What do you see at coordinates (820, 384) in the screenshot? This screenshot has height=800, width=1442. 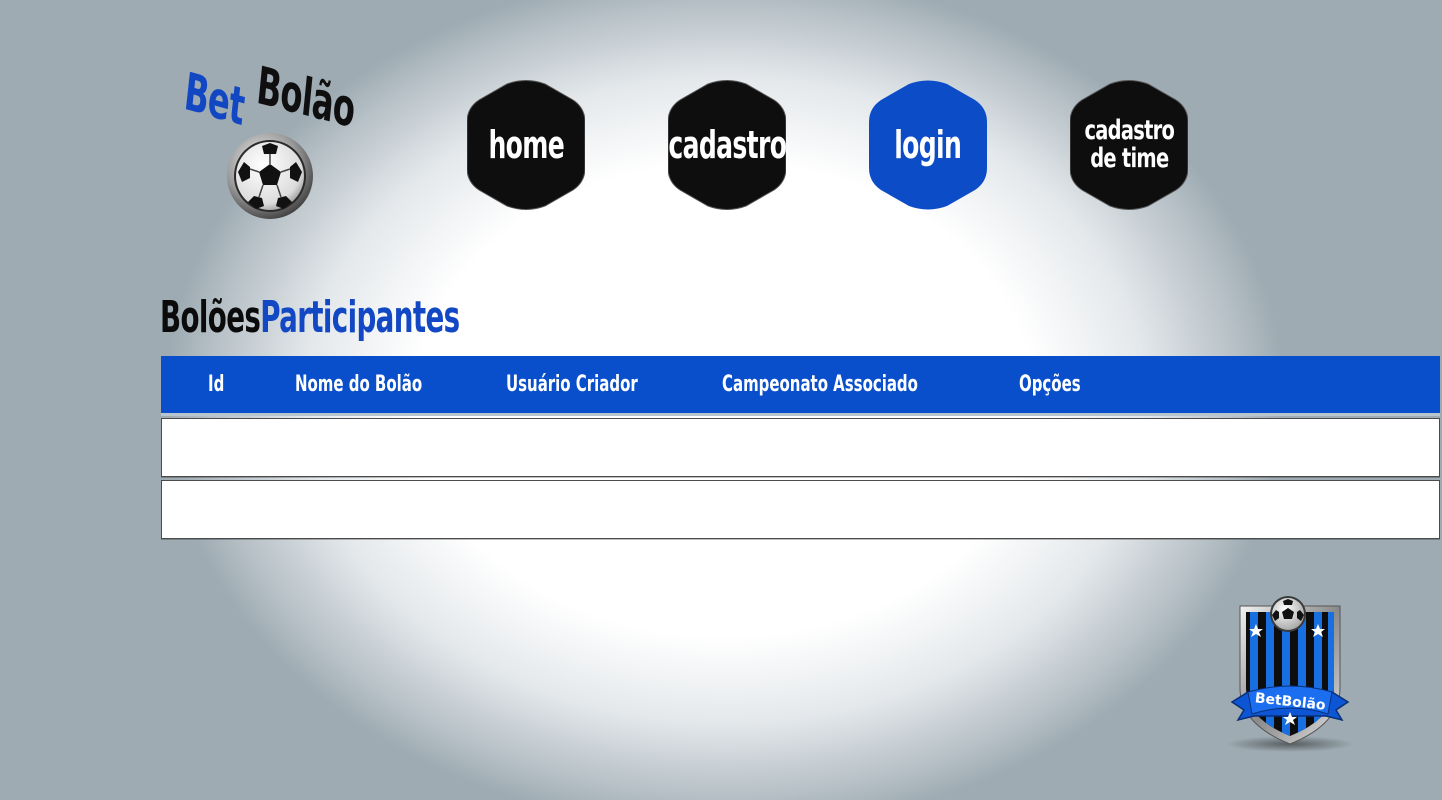 I see `column-header-campeonato-associado: Campeonato Associado` at bounding box center [820, 384].